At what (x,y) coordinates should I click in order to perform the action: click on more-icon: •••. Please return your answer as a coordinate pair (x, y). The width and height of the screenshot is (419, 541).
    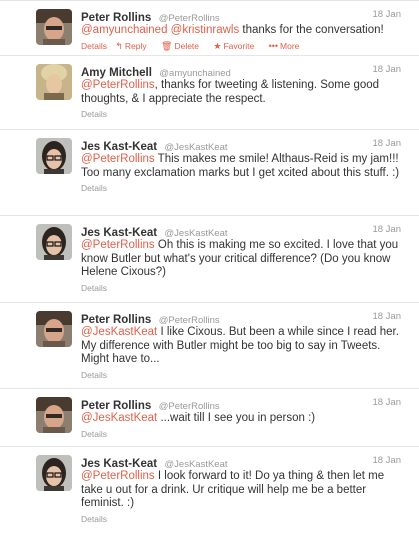
    Looking at the image, I should click on (273, 45).